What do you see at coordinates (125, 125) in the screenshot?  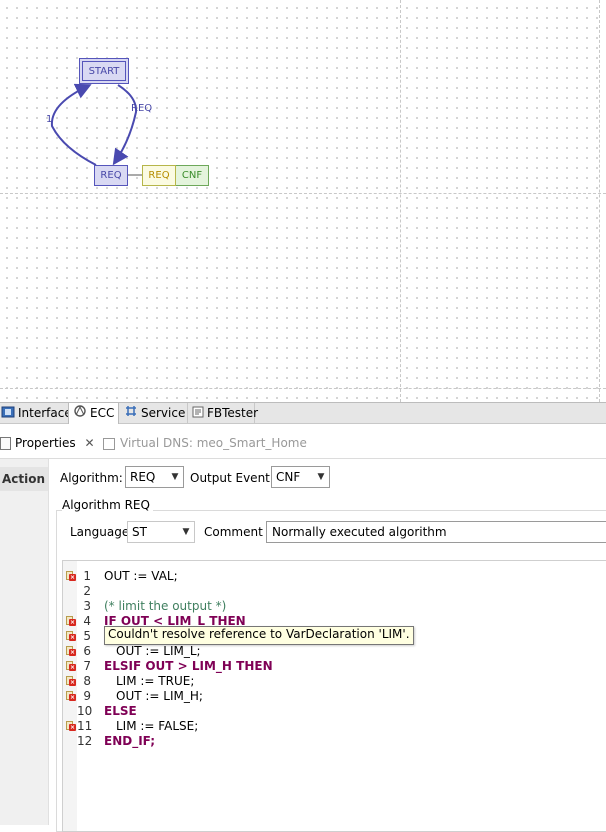 I see `transition-start-to-req` at bounding box center [125, 125].